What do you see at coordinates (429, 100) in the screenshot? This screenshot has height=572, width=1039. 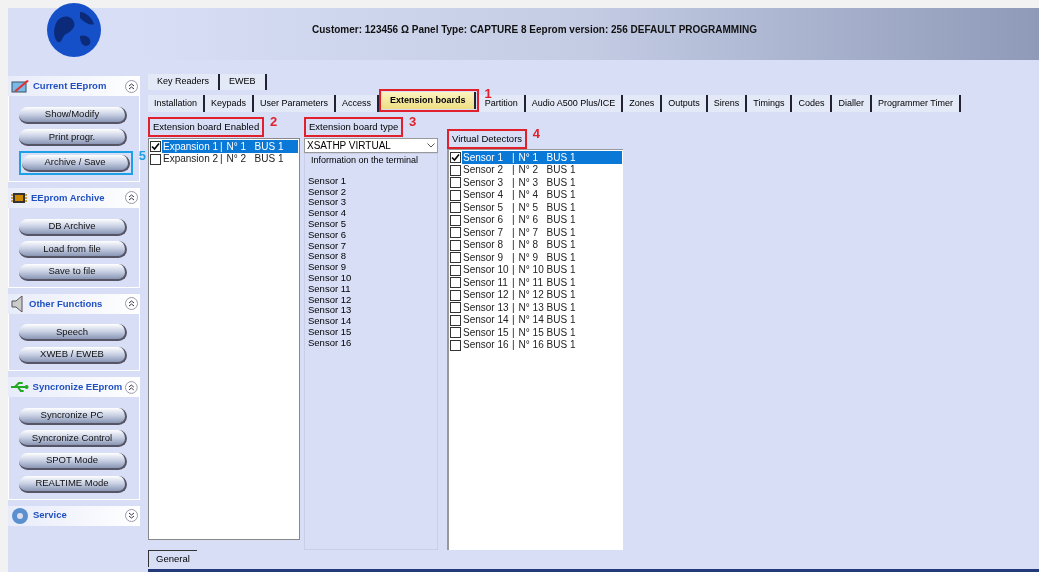 I see `tab: Extension boards` at bounding box center [429, 100].